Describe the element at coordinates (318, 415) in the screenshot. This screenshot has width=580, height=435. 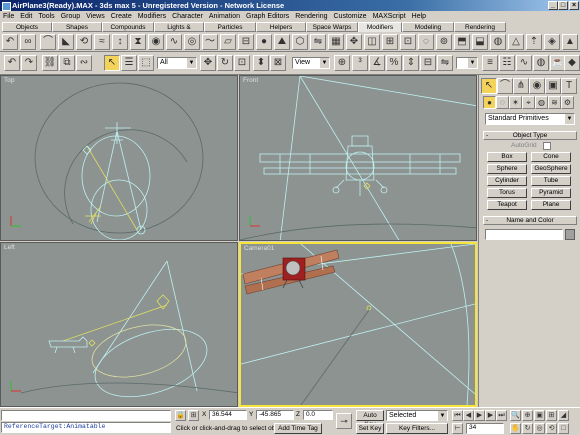
I see `z-coordinate-field: 0.0` at that location.